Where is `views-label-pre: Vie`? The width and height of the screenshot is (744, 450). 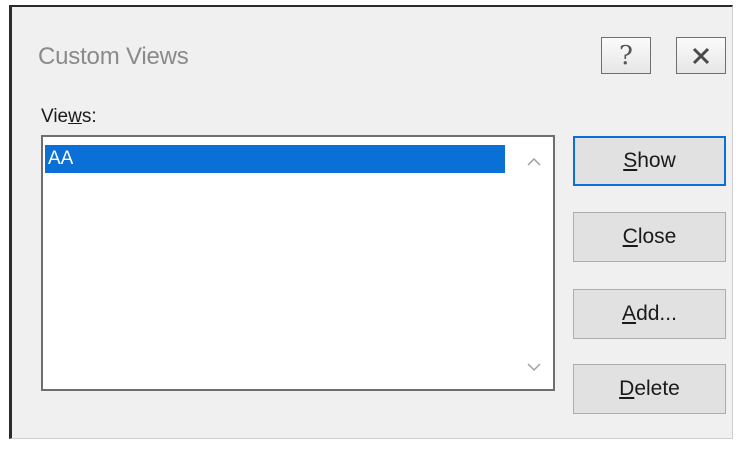
views-label-pre: Vie is located at coordinates (55, 116).